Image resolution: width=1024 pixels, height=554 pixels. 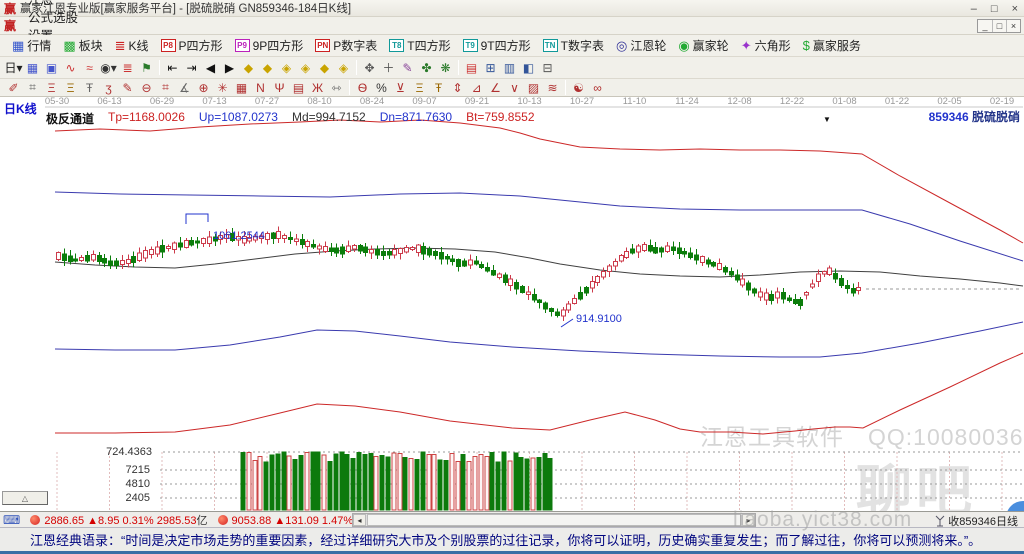 What do you see at coordinates (703, 46) in the screenshot?
I see `winner-wheel-button: ◉ 赢家轮` at bounding box center [703, 46].